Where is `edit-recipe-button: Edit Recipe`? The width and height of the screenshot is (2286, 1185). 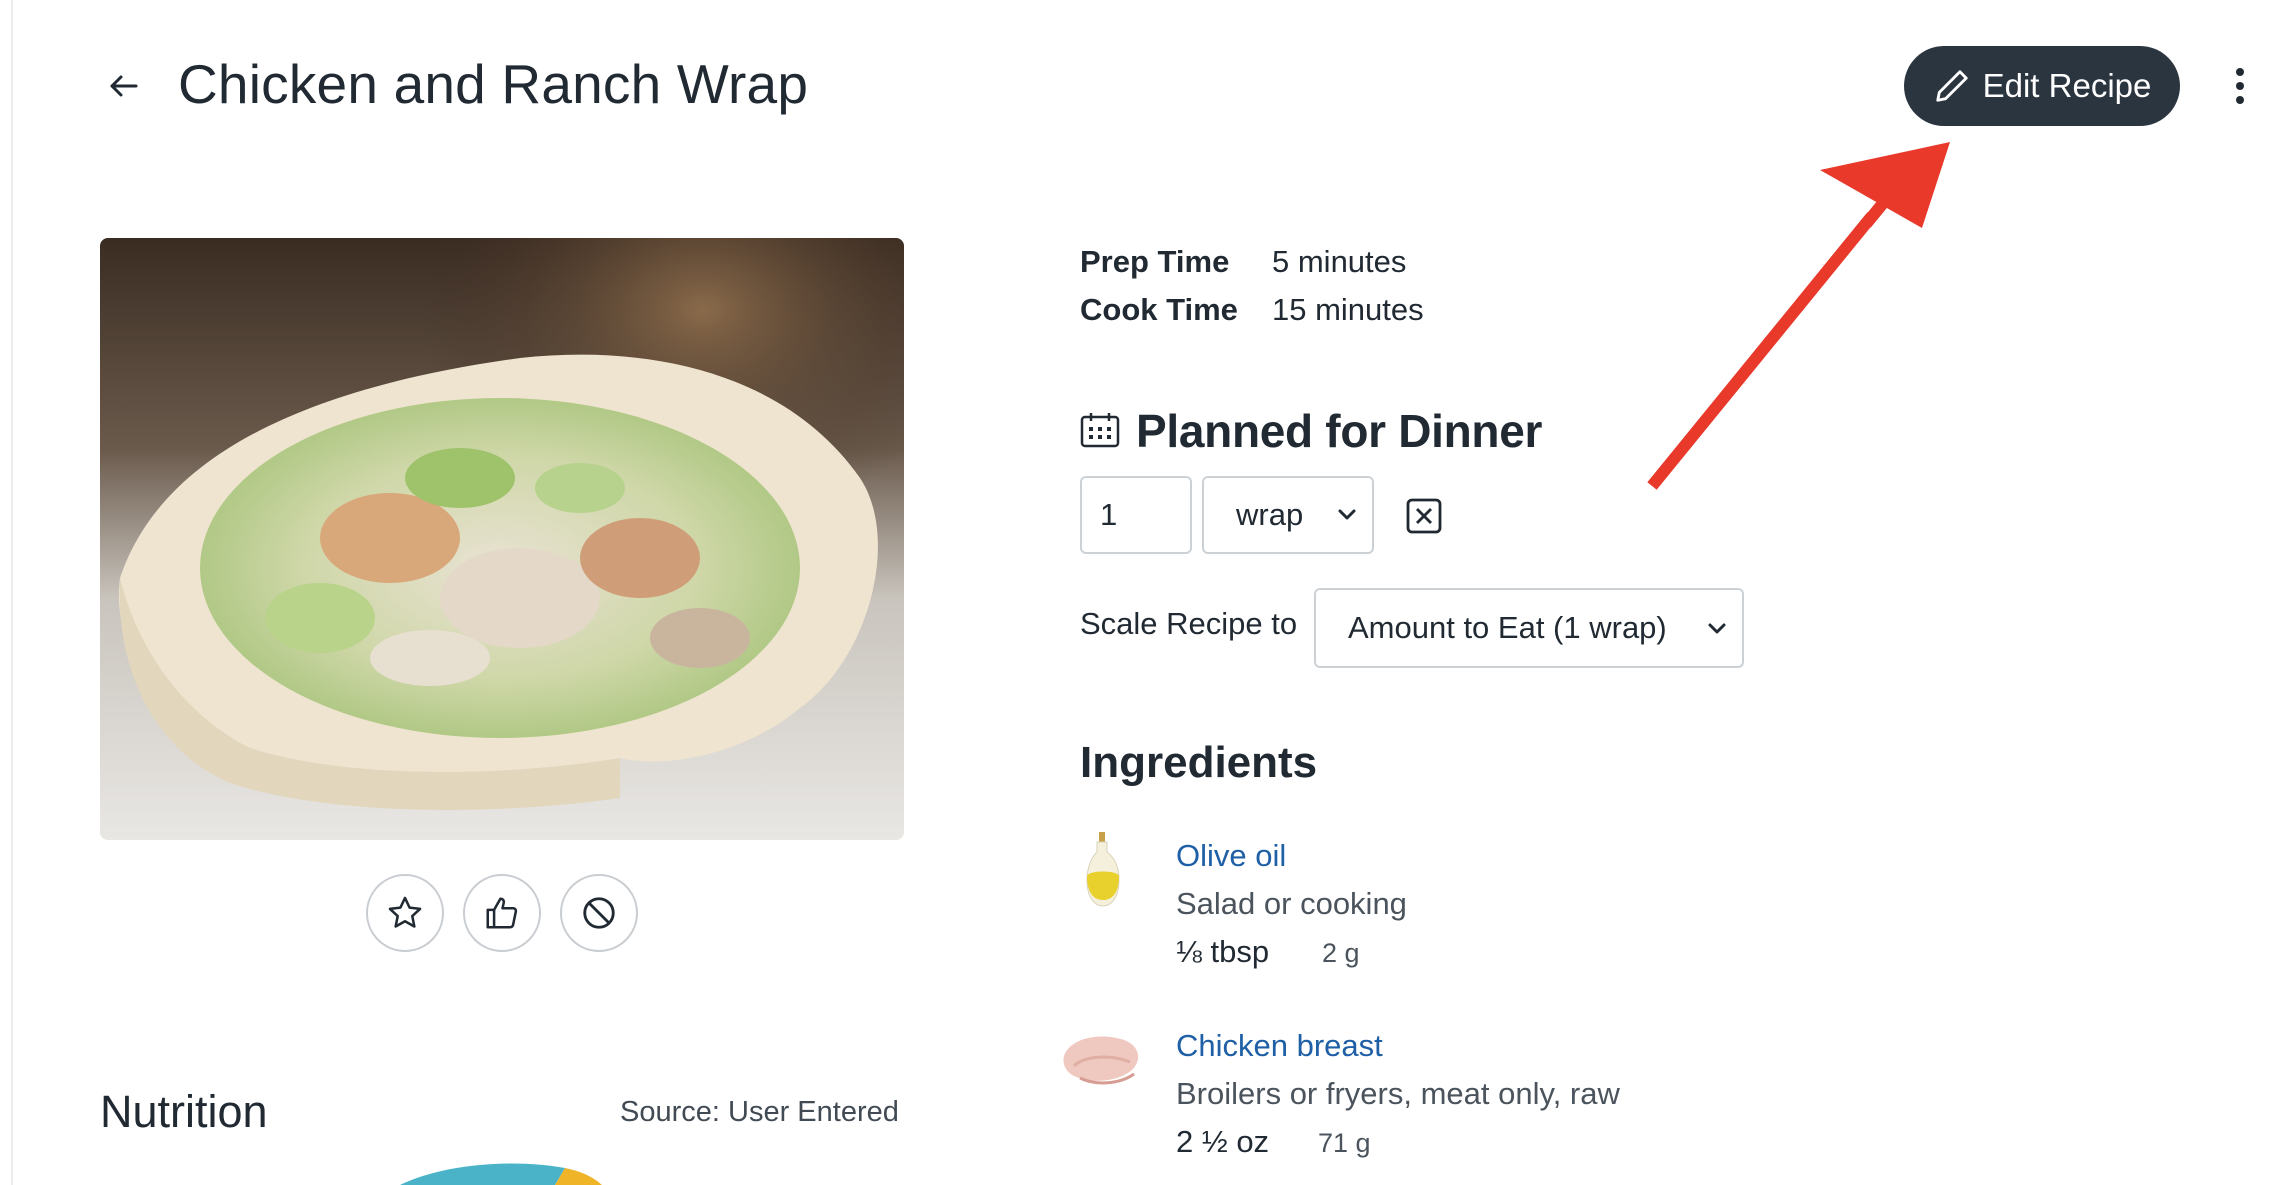 edit-recipe-button: Edit Recipe is located at coordinates (2042, 86).